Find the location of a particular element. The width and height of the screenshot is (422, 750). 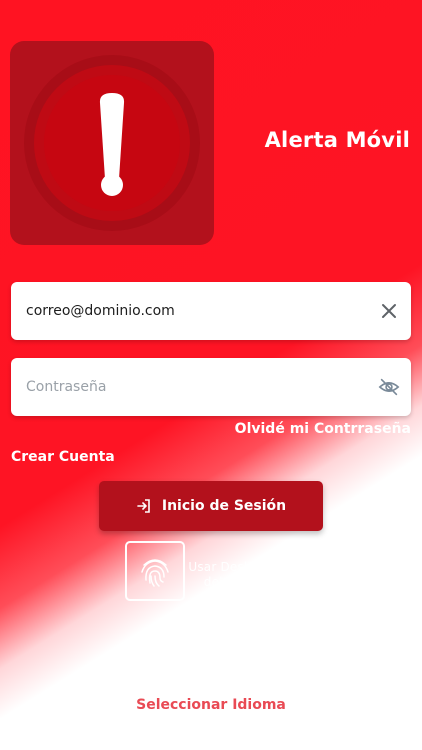

biometric-label-line1: Usar Desbloqueo is located at coordinates (241, 567).